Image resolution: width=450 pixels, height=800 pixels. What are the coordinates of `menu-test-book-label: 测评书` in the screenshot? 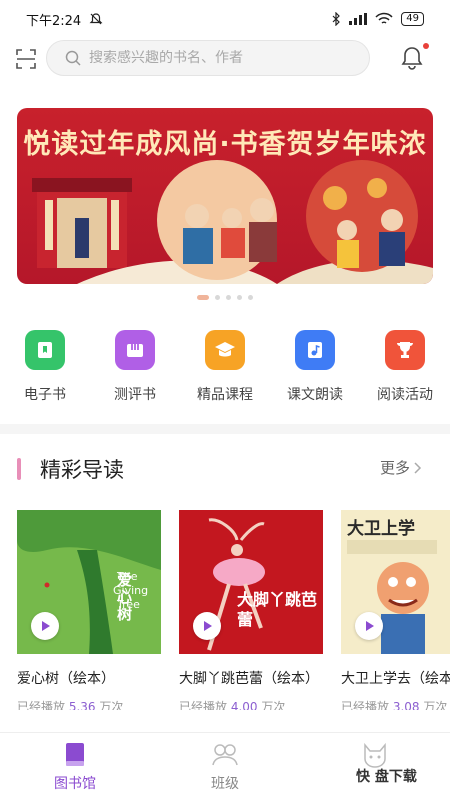 It's located at (135, 395).